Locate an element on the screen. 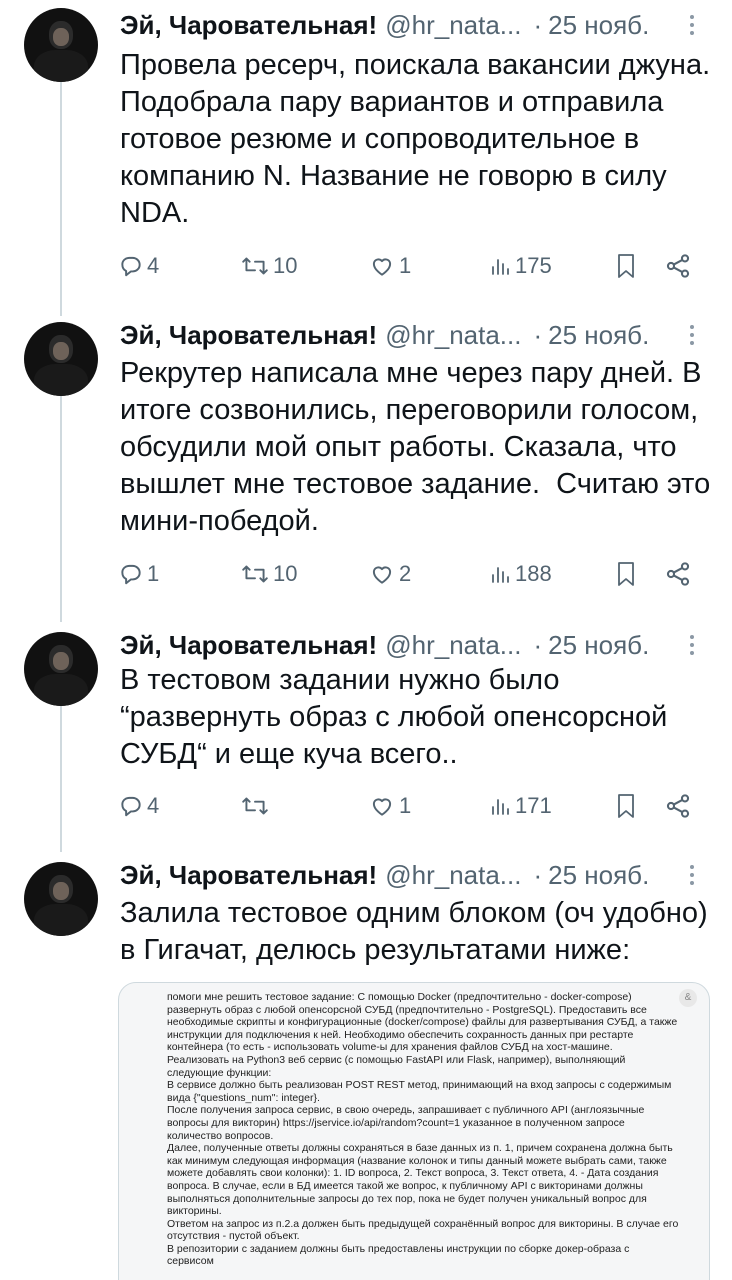 Image resolution: width=732 pixels, height=1280 pixels. views-button: 171 is located at coordinates (520, 806).